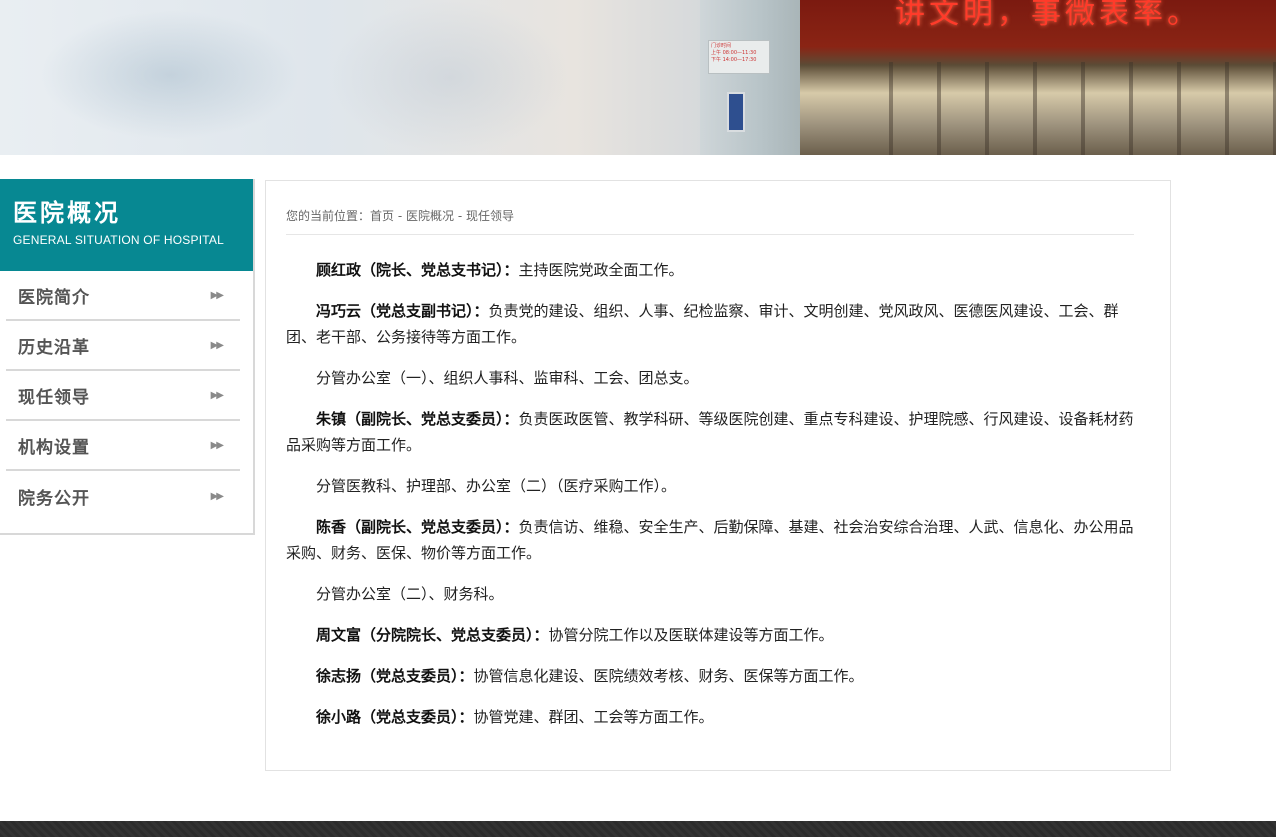  What do you see at coordinates (750, 77) in the screenshot?
I see `banner-wall` at bounding box center [750, 77].